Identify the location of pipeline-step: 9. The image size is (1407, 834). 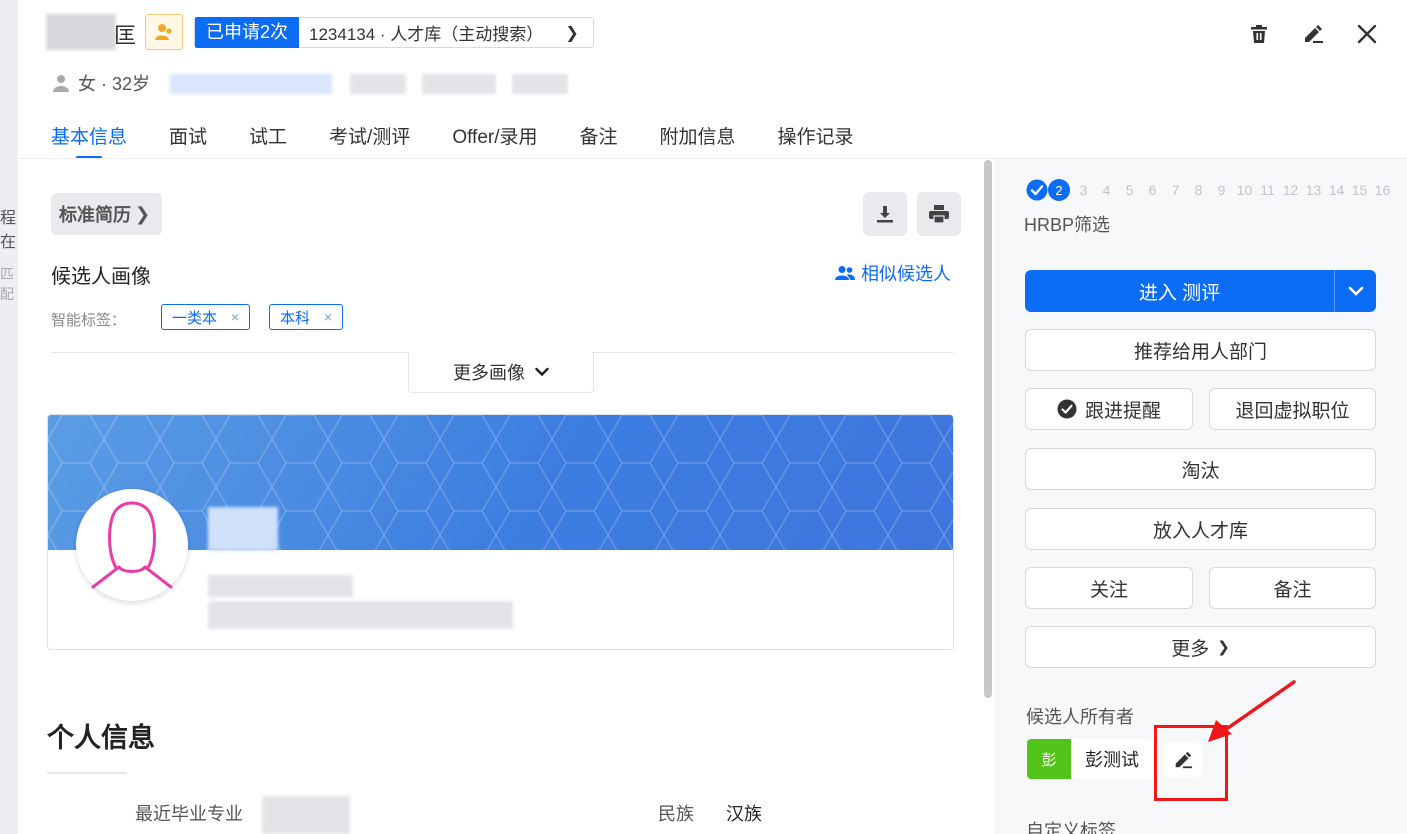
(1221, 190).